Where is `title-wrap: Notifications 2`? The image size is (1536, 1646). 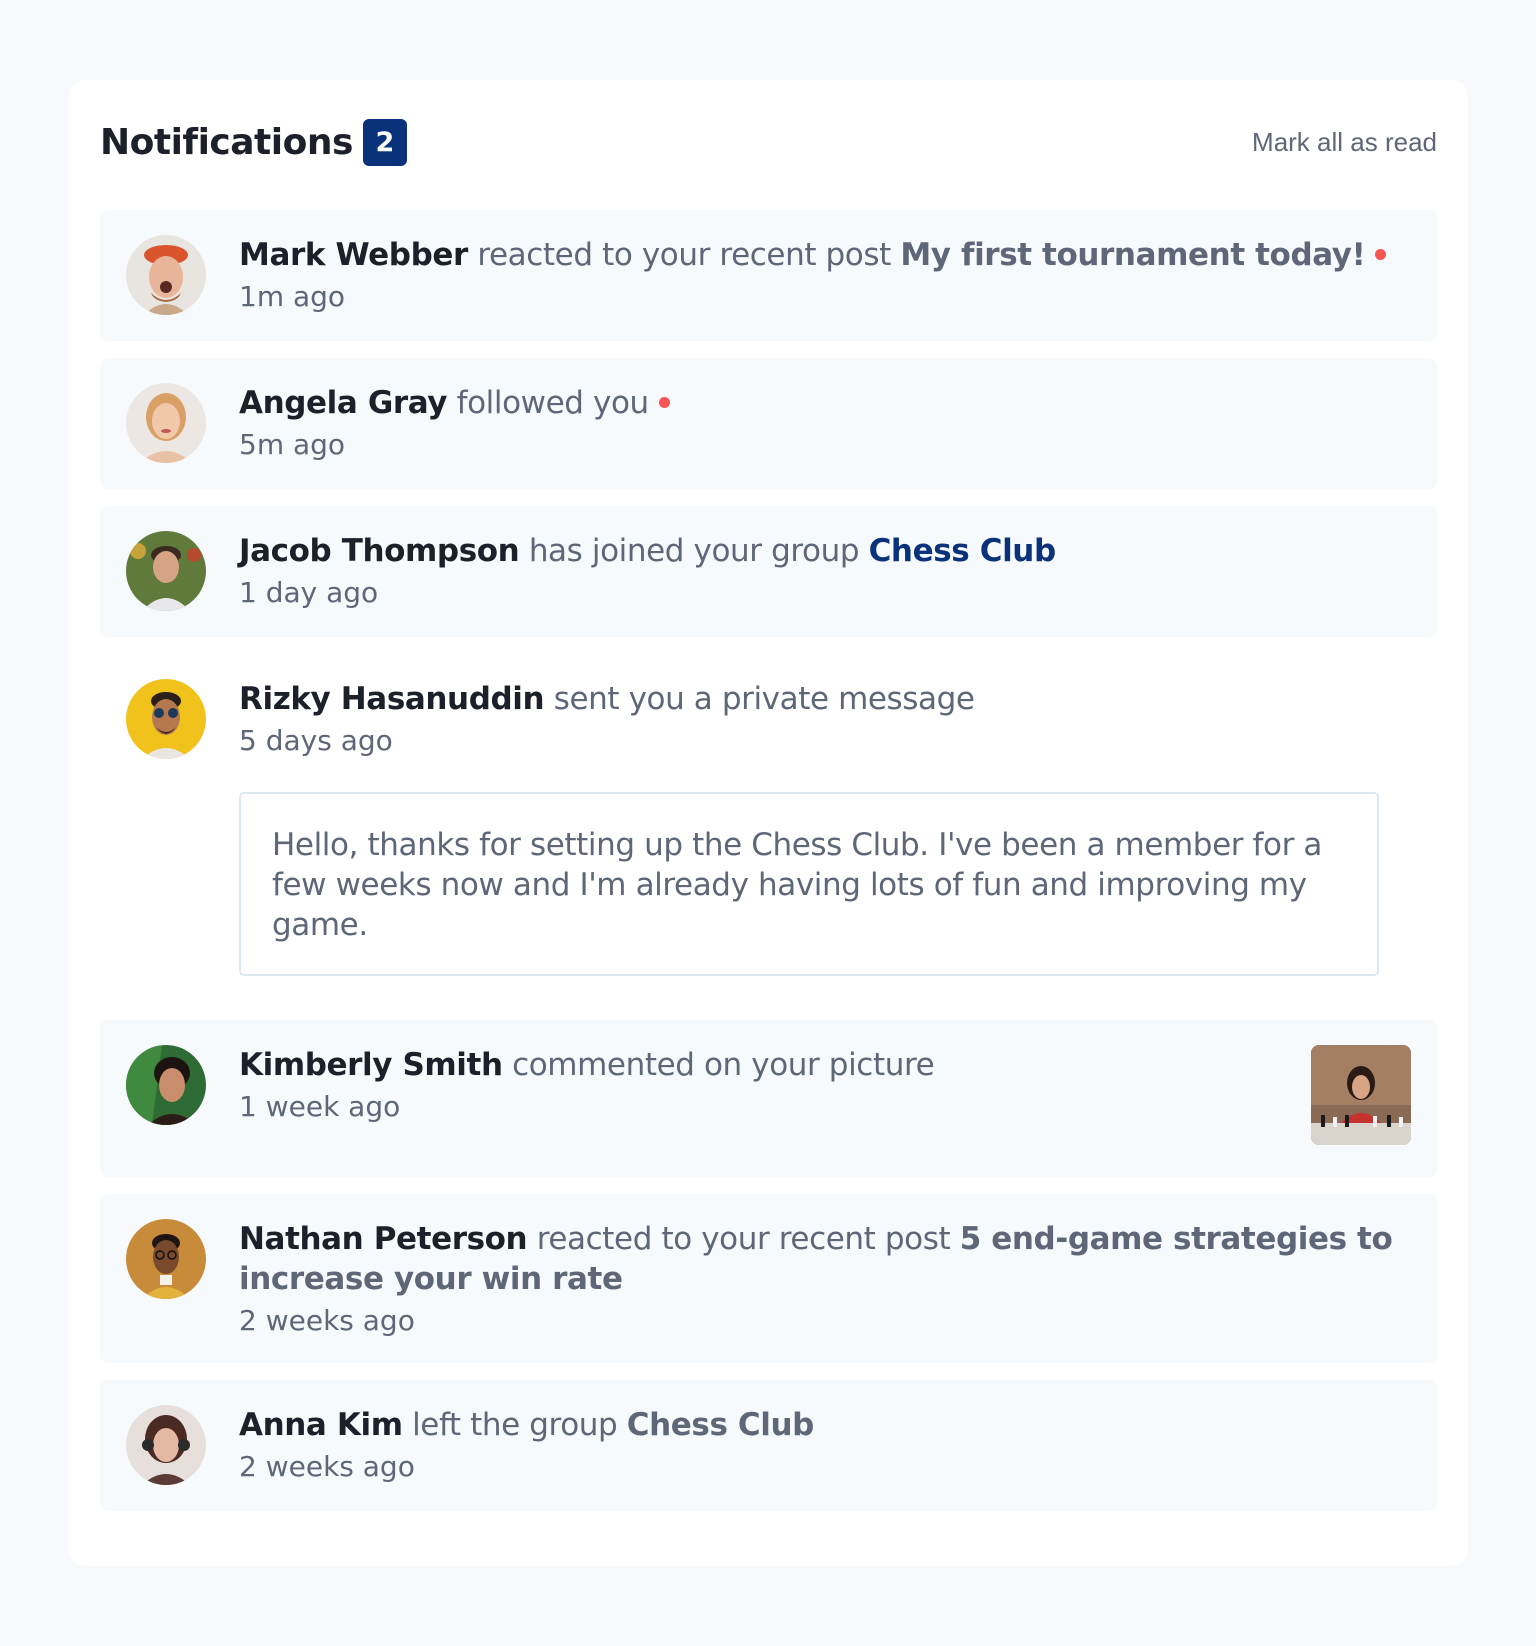 title-wrap: Notifications 2 is located at coordinates (253, 142).